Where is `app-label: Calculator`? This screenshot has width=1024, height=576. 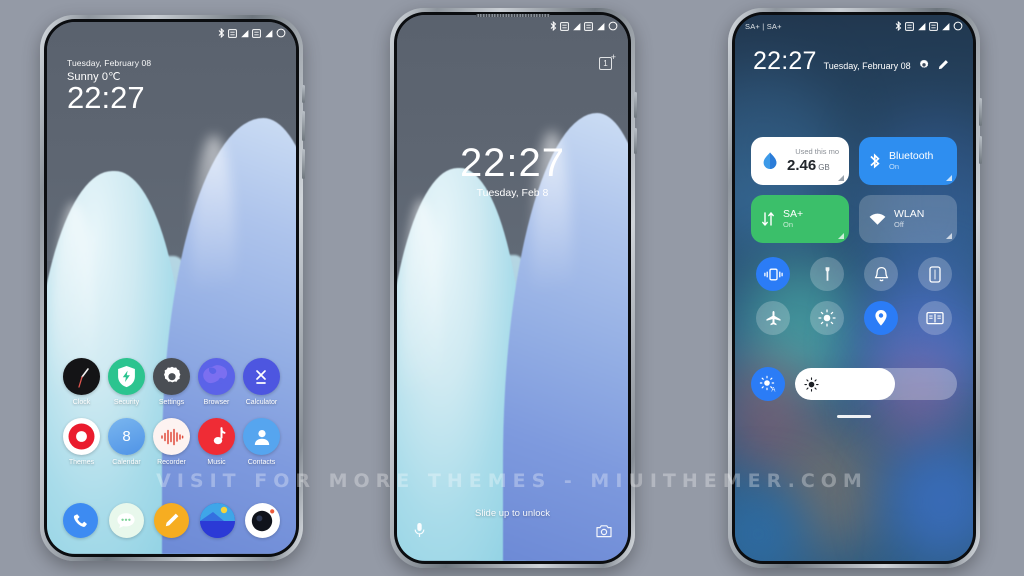
app-label: Calculator is located at coordinates (261, 402).